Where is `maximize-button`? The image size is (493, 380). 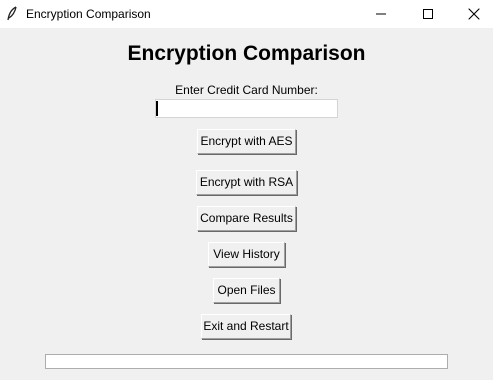
maximize-button is located at coordinates (428, 14).